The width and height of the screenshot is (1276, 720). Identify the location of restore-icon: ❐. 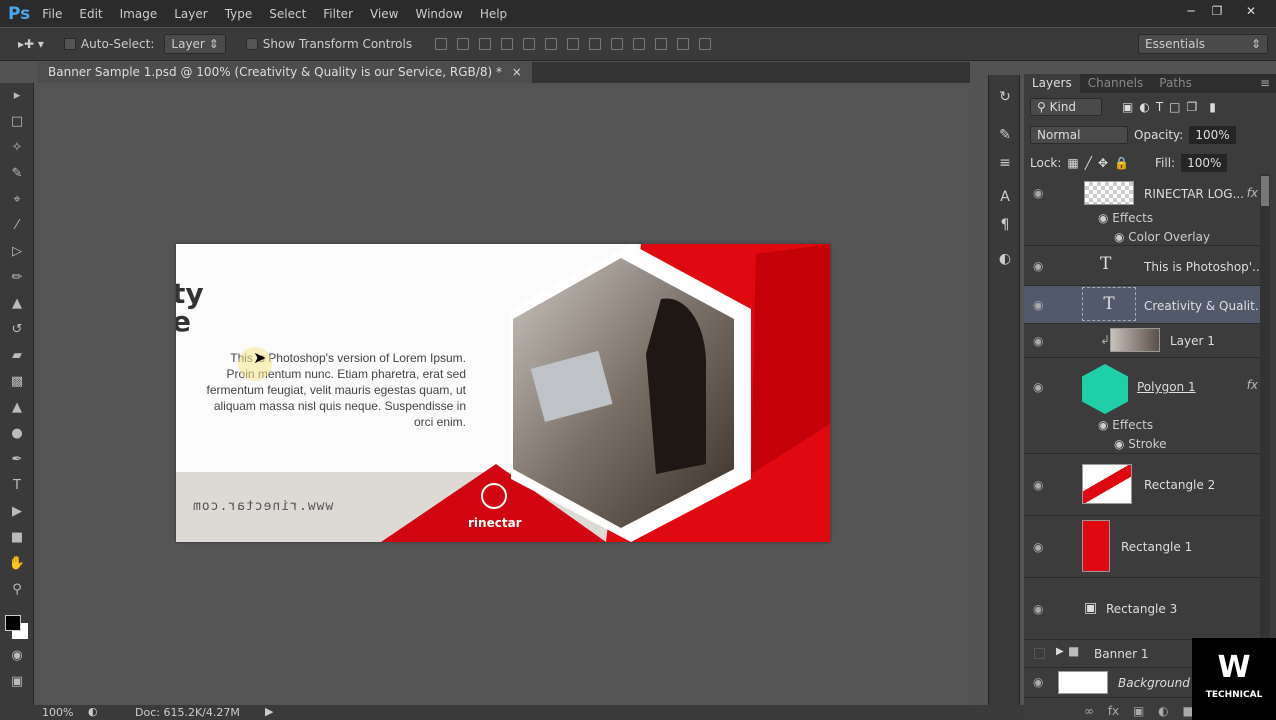
(1217, 12).